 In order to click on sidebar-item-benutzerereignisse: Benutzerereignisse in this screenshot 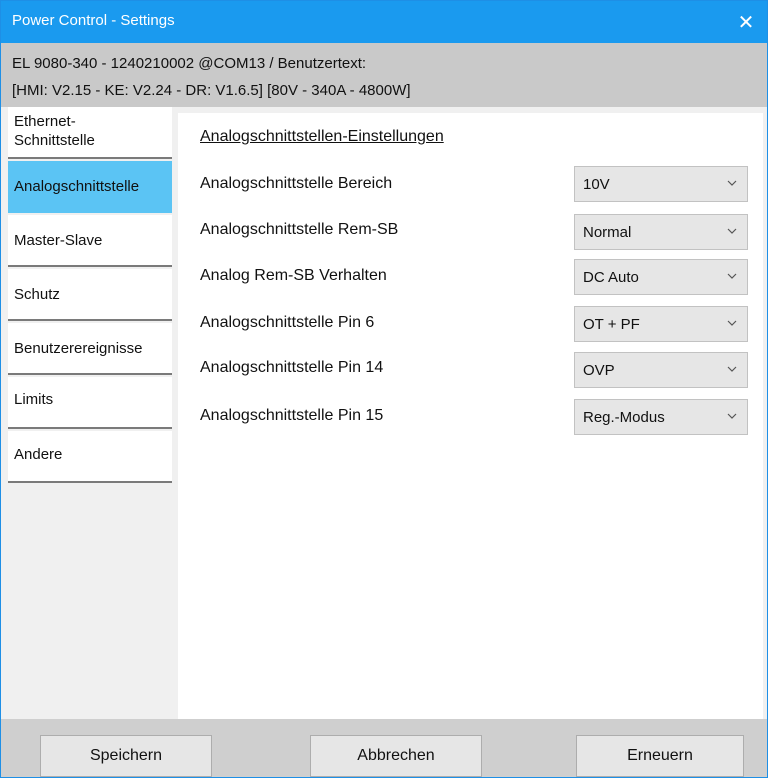, I will do `click(90, 349)`.